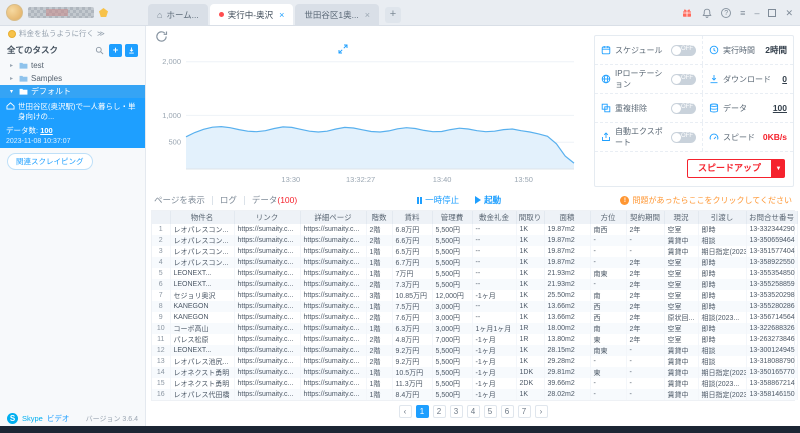  What do you see at coordinates (683, 137) in the screenshot?
I see `auto-export-toggle: OFF` at bounding box center [683, 137].